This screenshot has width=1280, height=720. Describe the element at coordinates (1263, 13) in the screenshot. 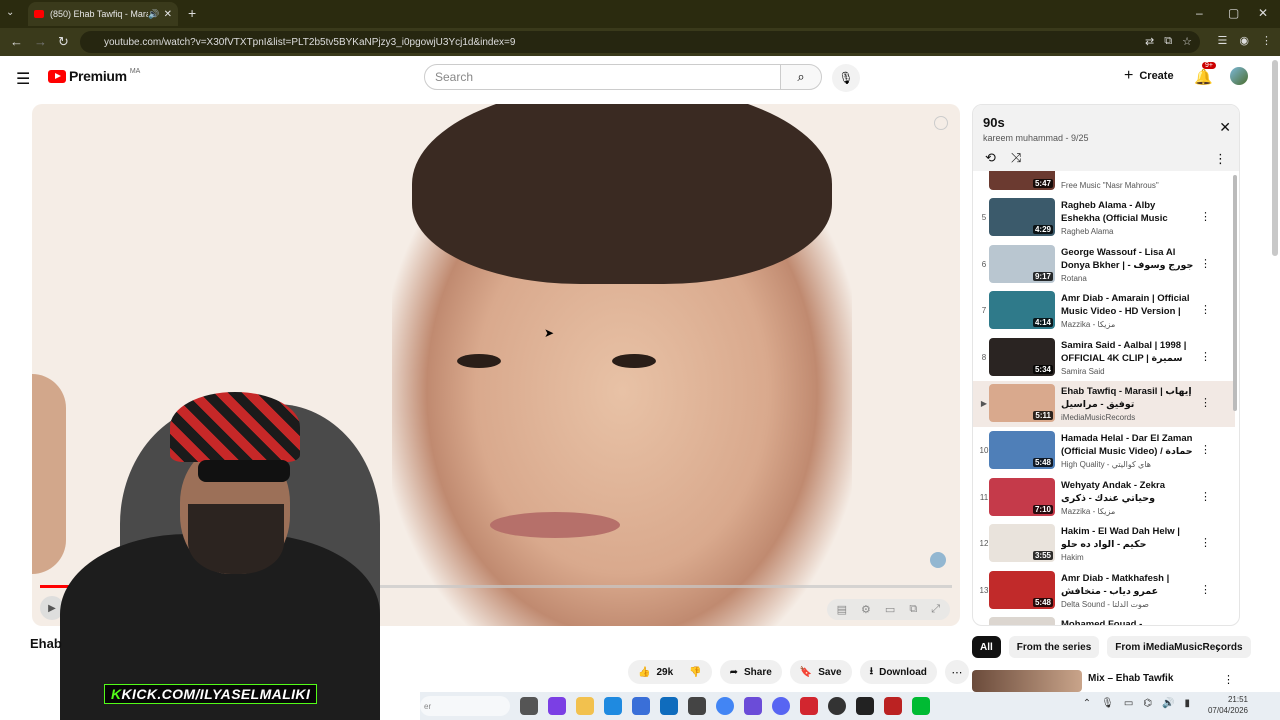

I see `close-window-button: ✕` at that location.